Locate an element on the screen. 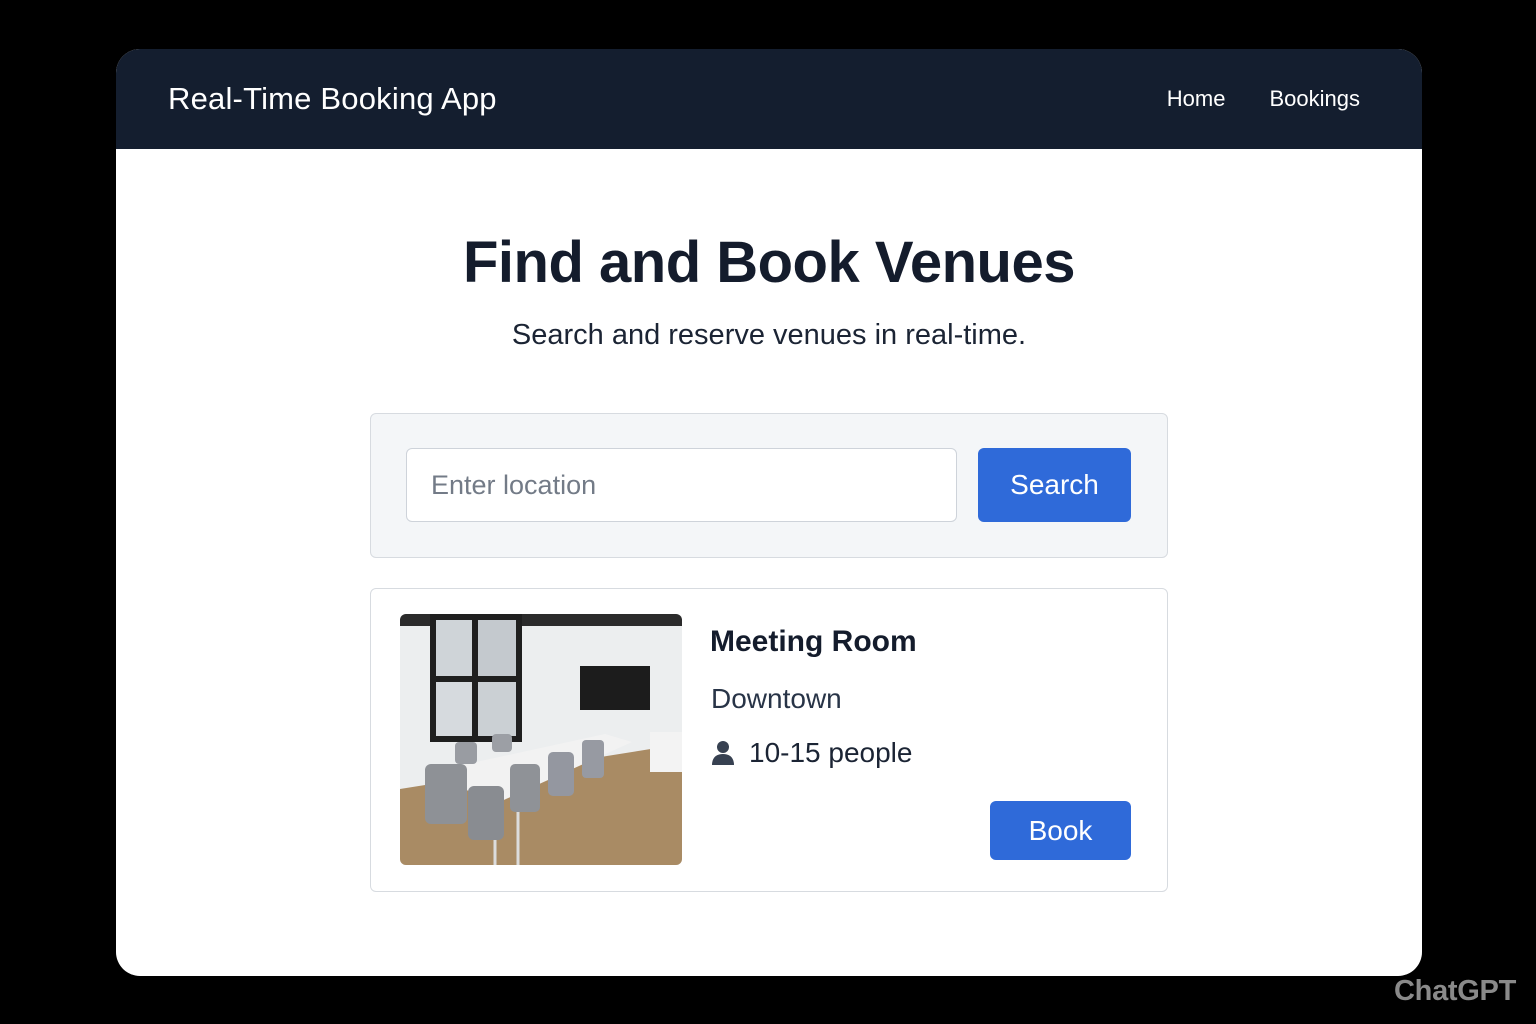 The height and width of the screenshot is (1024, 1536). search-panel: Search is located at coordinates (769, 485).